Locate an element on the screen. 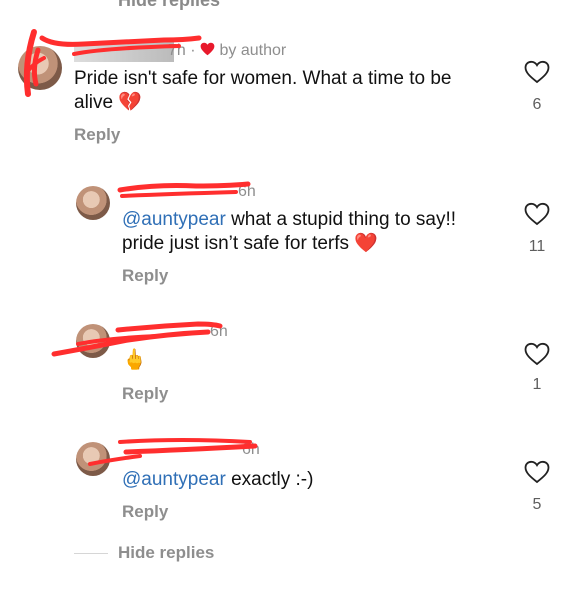  hide-replies-divider is located at coordinates (91, 553).